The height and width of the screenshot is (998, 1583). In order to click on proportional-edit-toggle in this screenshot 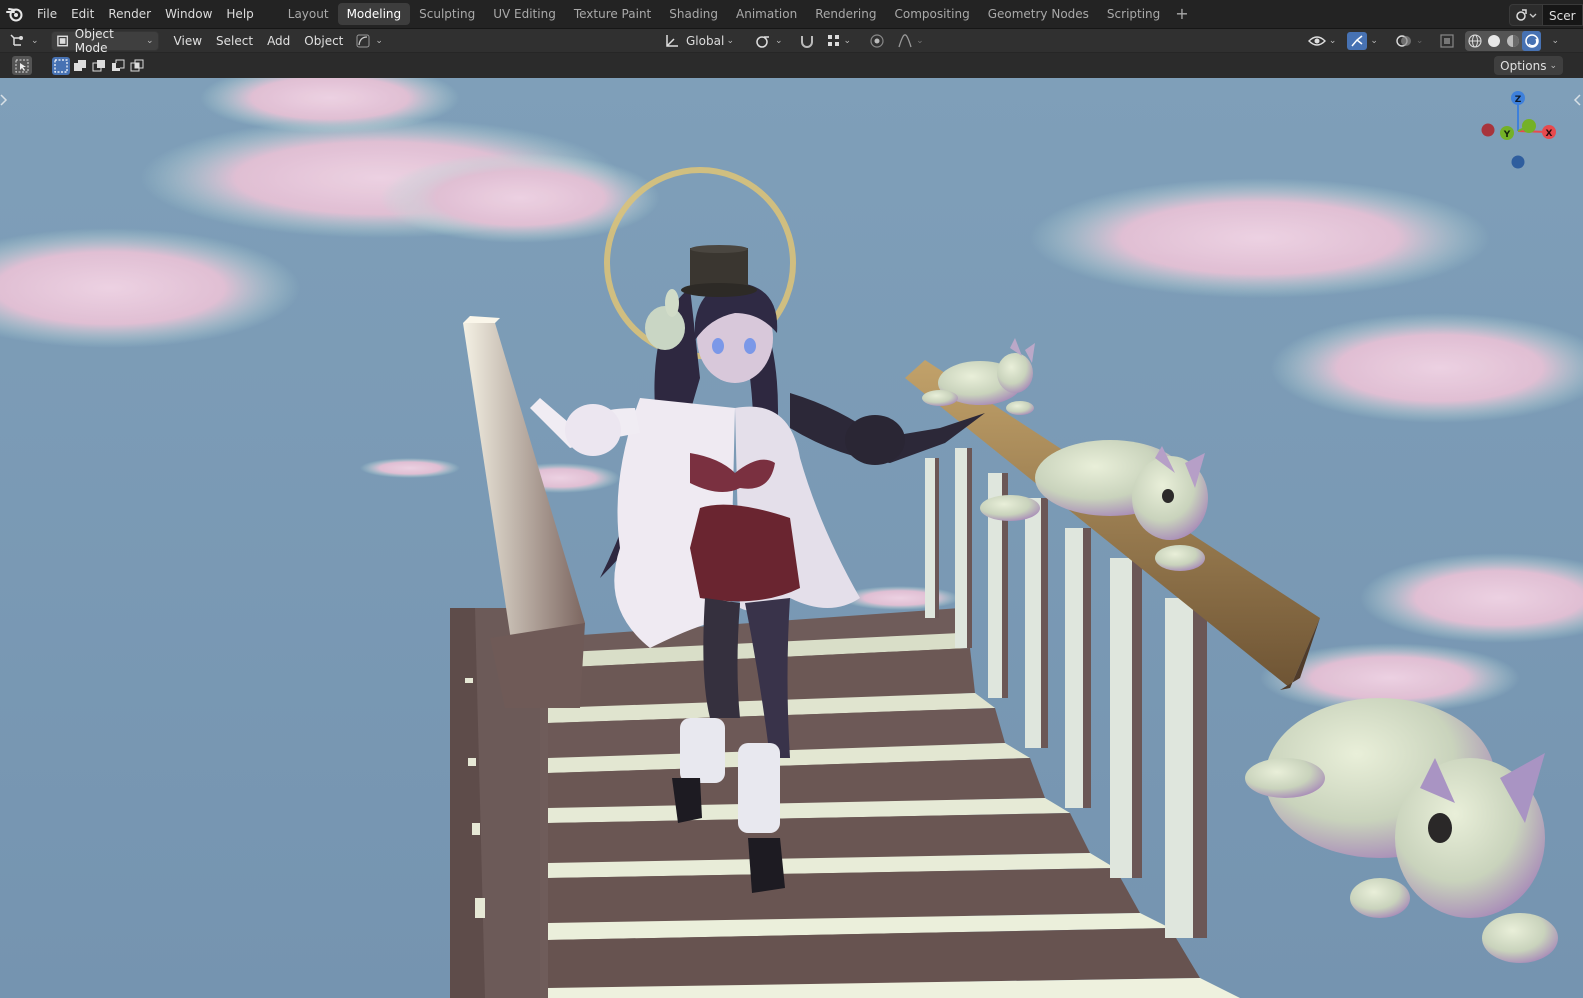, I will do `click(877, 41)`.